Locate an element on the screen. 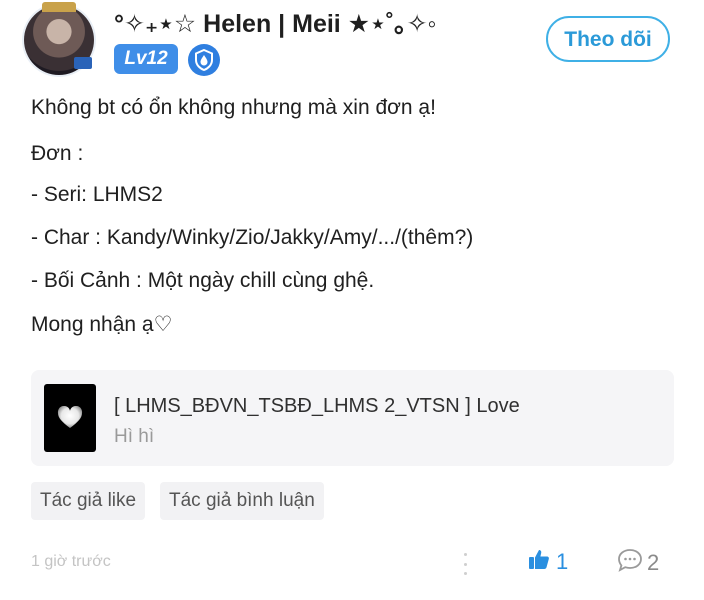 This screenshot has height=600, width=704. avatar-frame-crown is located at coordinates (59, 7).